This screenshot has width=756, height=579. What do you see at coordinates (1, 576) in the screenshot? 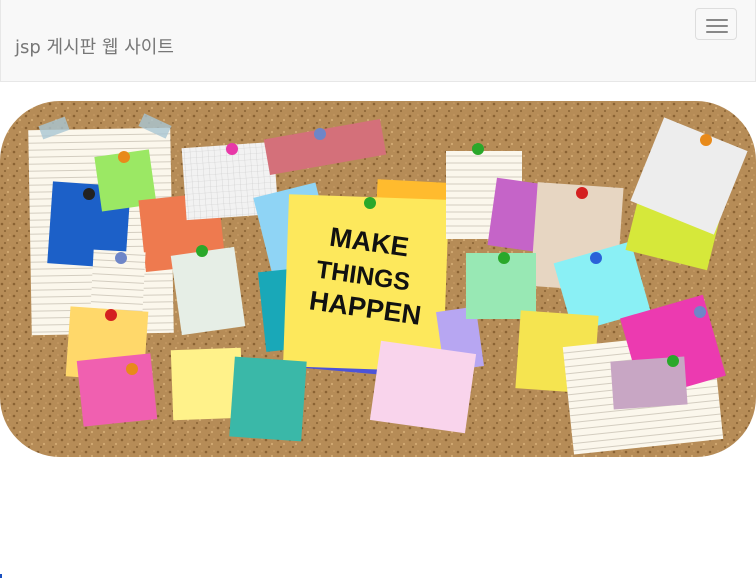
I see `page-edge-marker` at bounding box center [1, 576].